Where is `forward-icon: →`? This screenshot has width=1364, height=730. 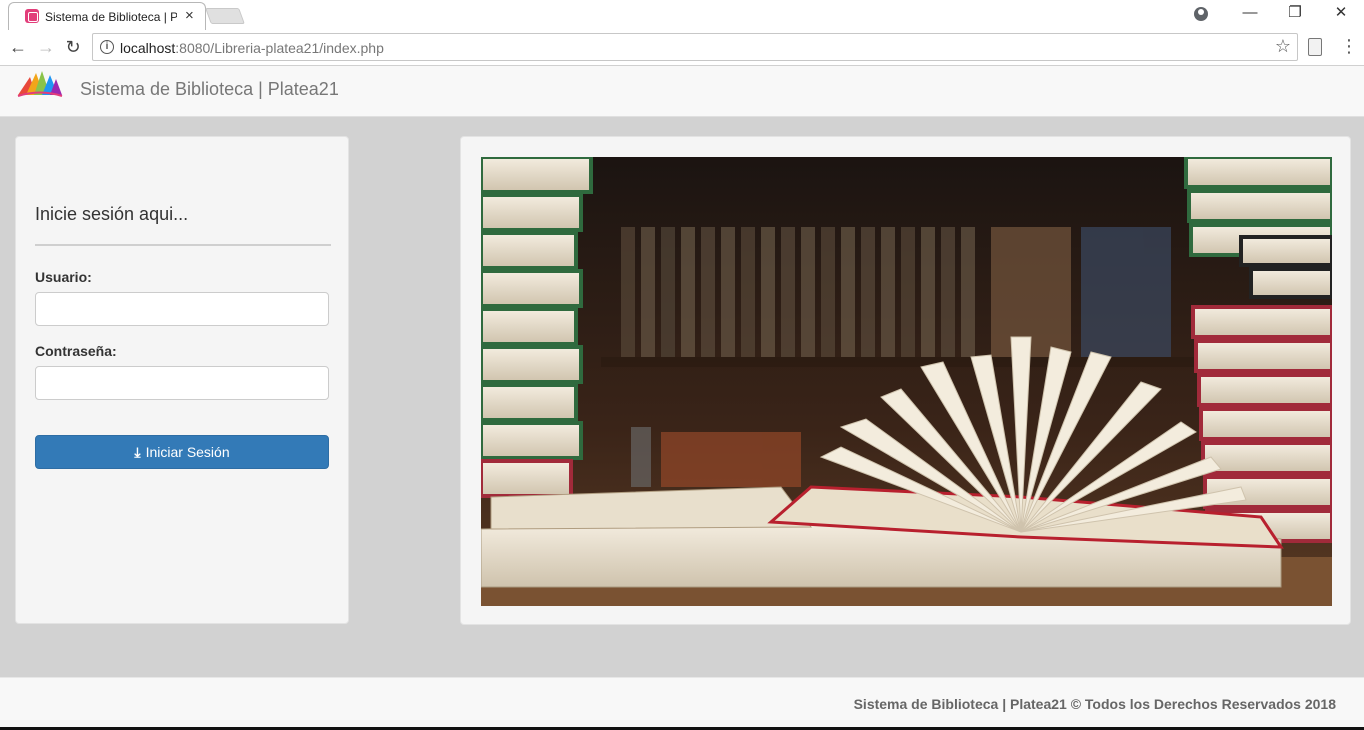
forward-icon: → is located at coordinates (46, 47).